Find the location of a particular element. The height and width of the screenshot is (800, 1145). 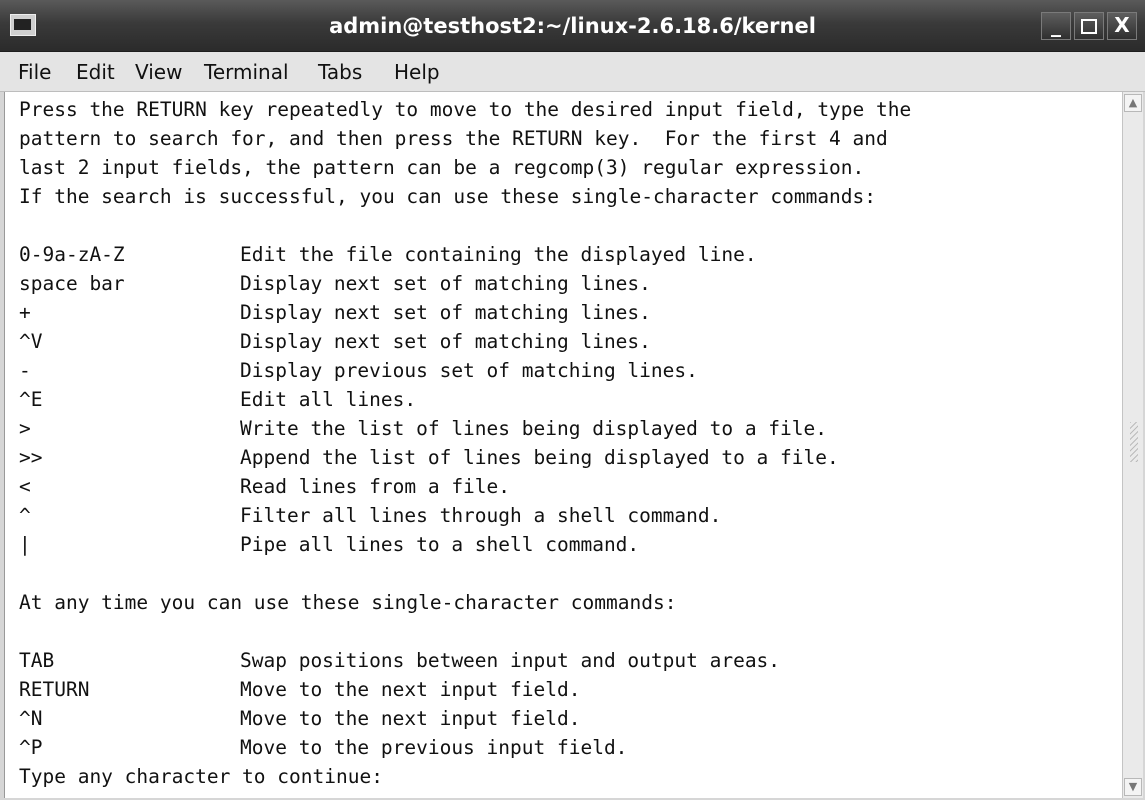

command-key: >> is located at coordinates (31, 457).